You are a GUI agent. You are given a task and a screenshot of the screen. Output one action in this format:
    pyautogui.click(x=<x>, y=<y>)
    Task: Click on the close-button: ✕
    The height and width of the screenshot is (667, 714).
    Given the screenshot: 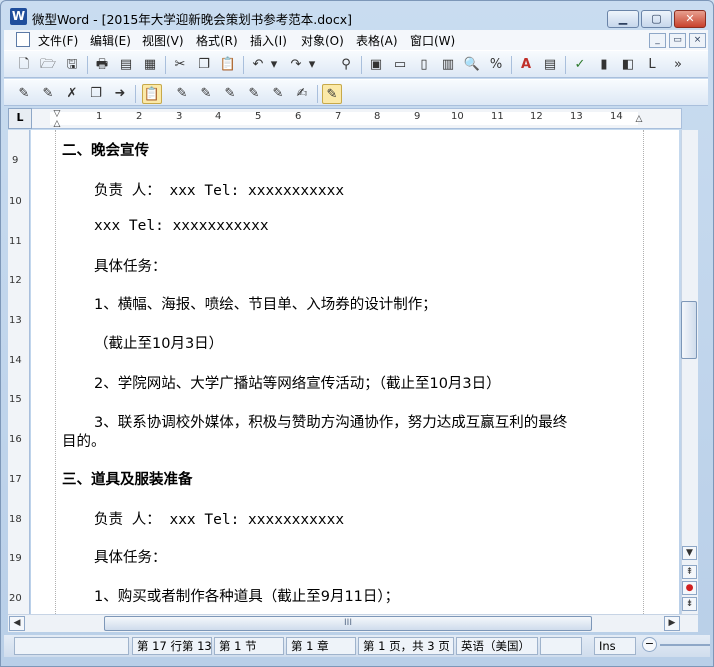 What is the action you would take?
    pyautogui.click(x=690, y=19)
    